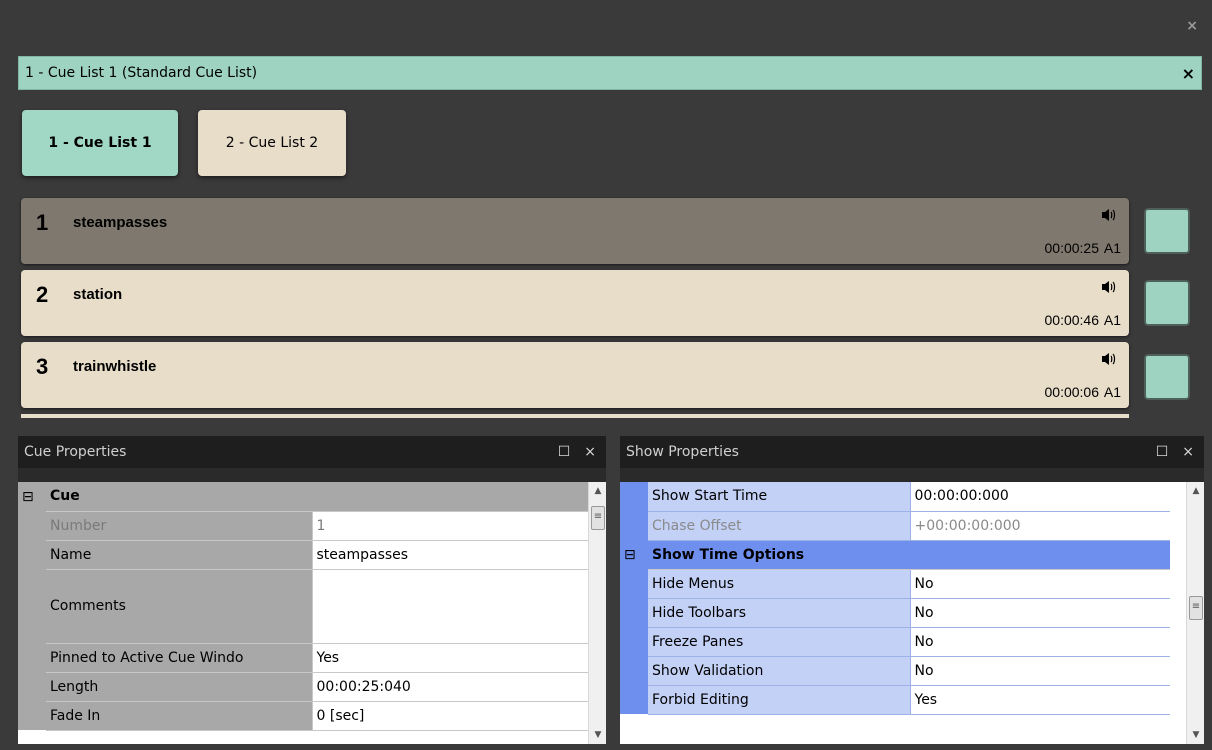 This screenshot has width=1212, height=750. I want to click on cue-row-2: 2 station 00:00:46 A1, so click(575, 303).